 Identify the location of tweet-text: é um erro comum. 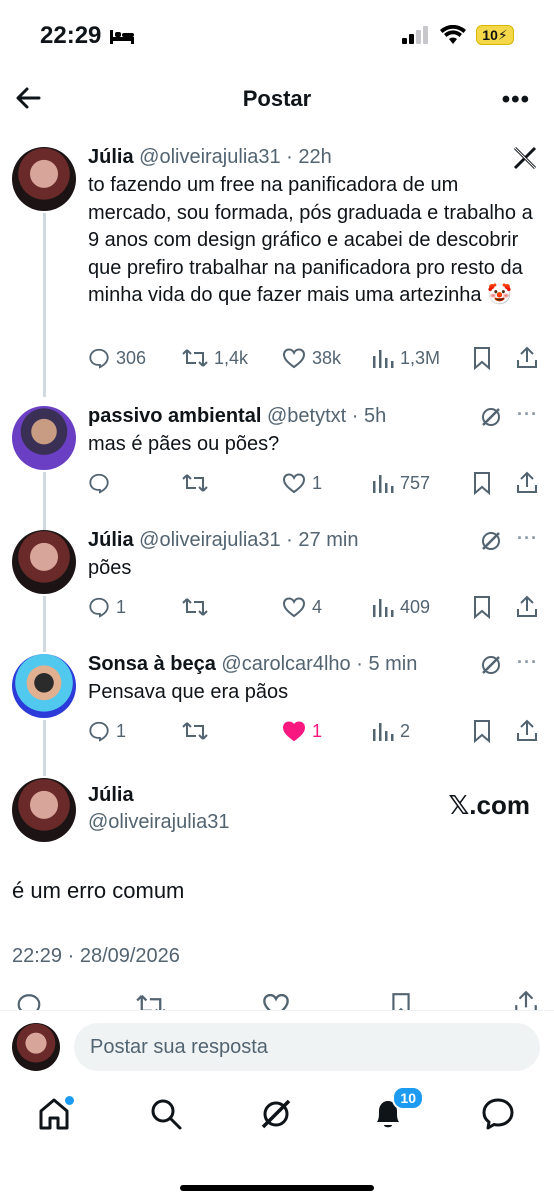
(98, 890).